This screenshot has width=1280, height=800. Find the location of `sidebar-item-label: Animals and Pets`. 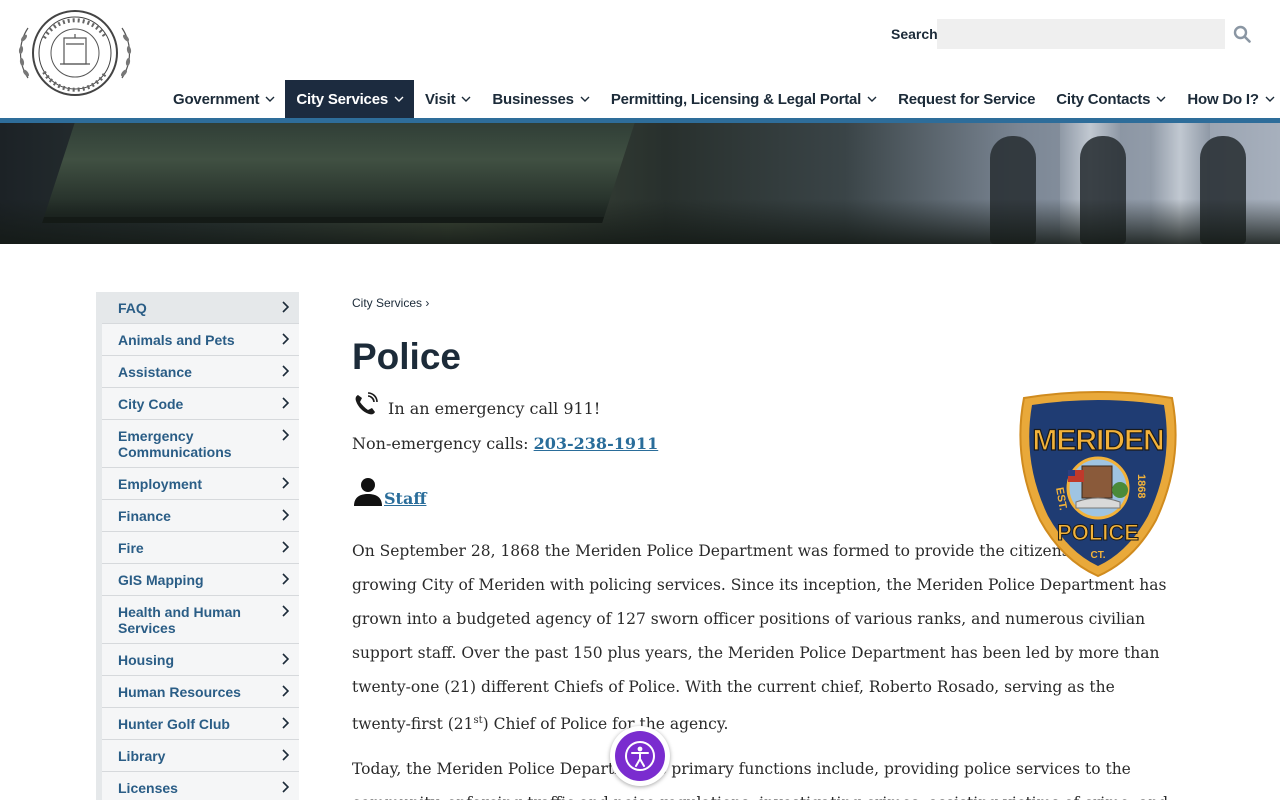

sidebar-item-label: Animals and Pets is located at coordinates (176, 340).